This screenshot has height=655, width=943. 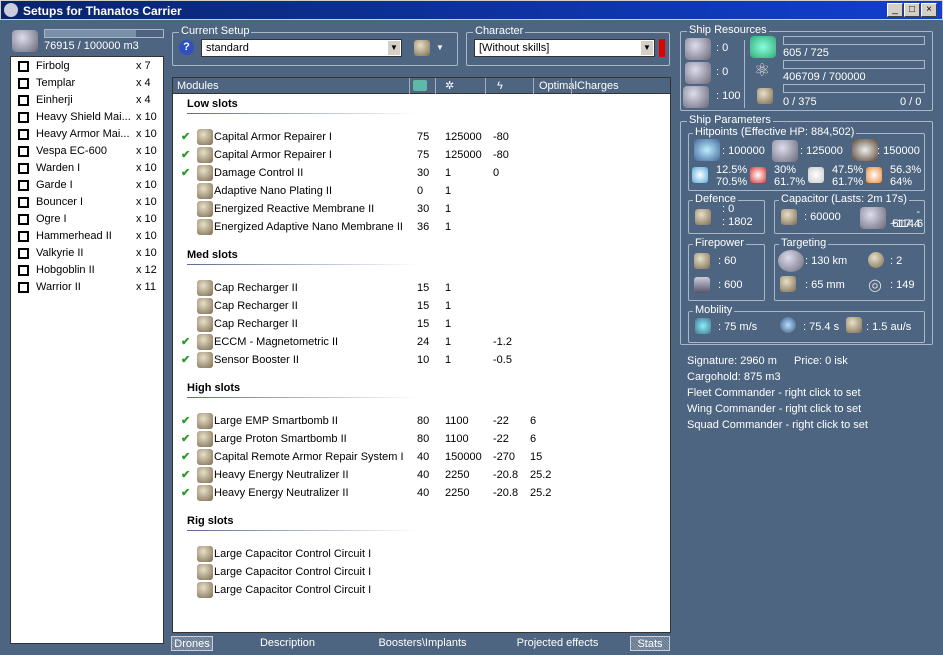 What do you see at coordinates (87, 168) in the screenshot?
I see `drone-list-item: Warden I x 10` at bounding box center [87, 168].